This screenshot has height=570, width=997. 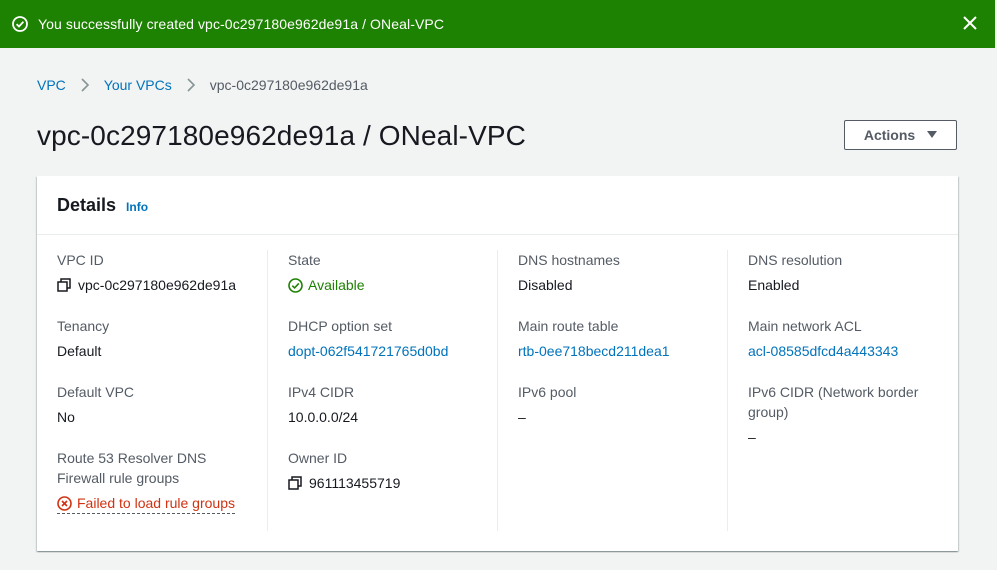 I want to click on breadcrumb: VPC Your VPCs vpc-0c297180e962de91a, so click(x=202, y=85).